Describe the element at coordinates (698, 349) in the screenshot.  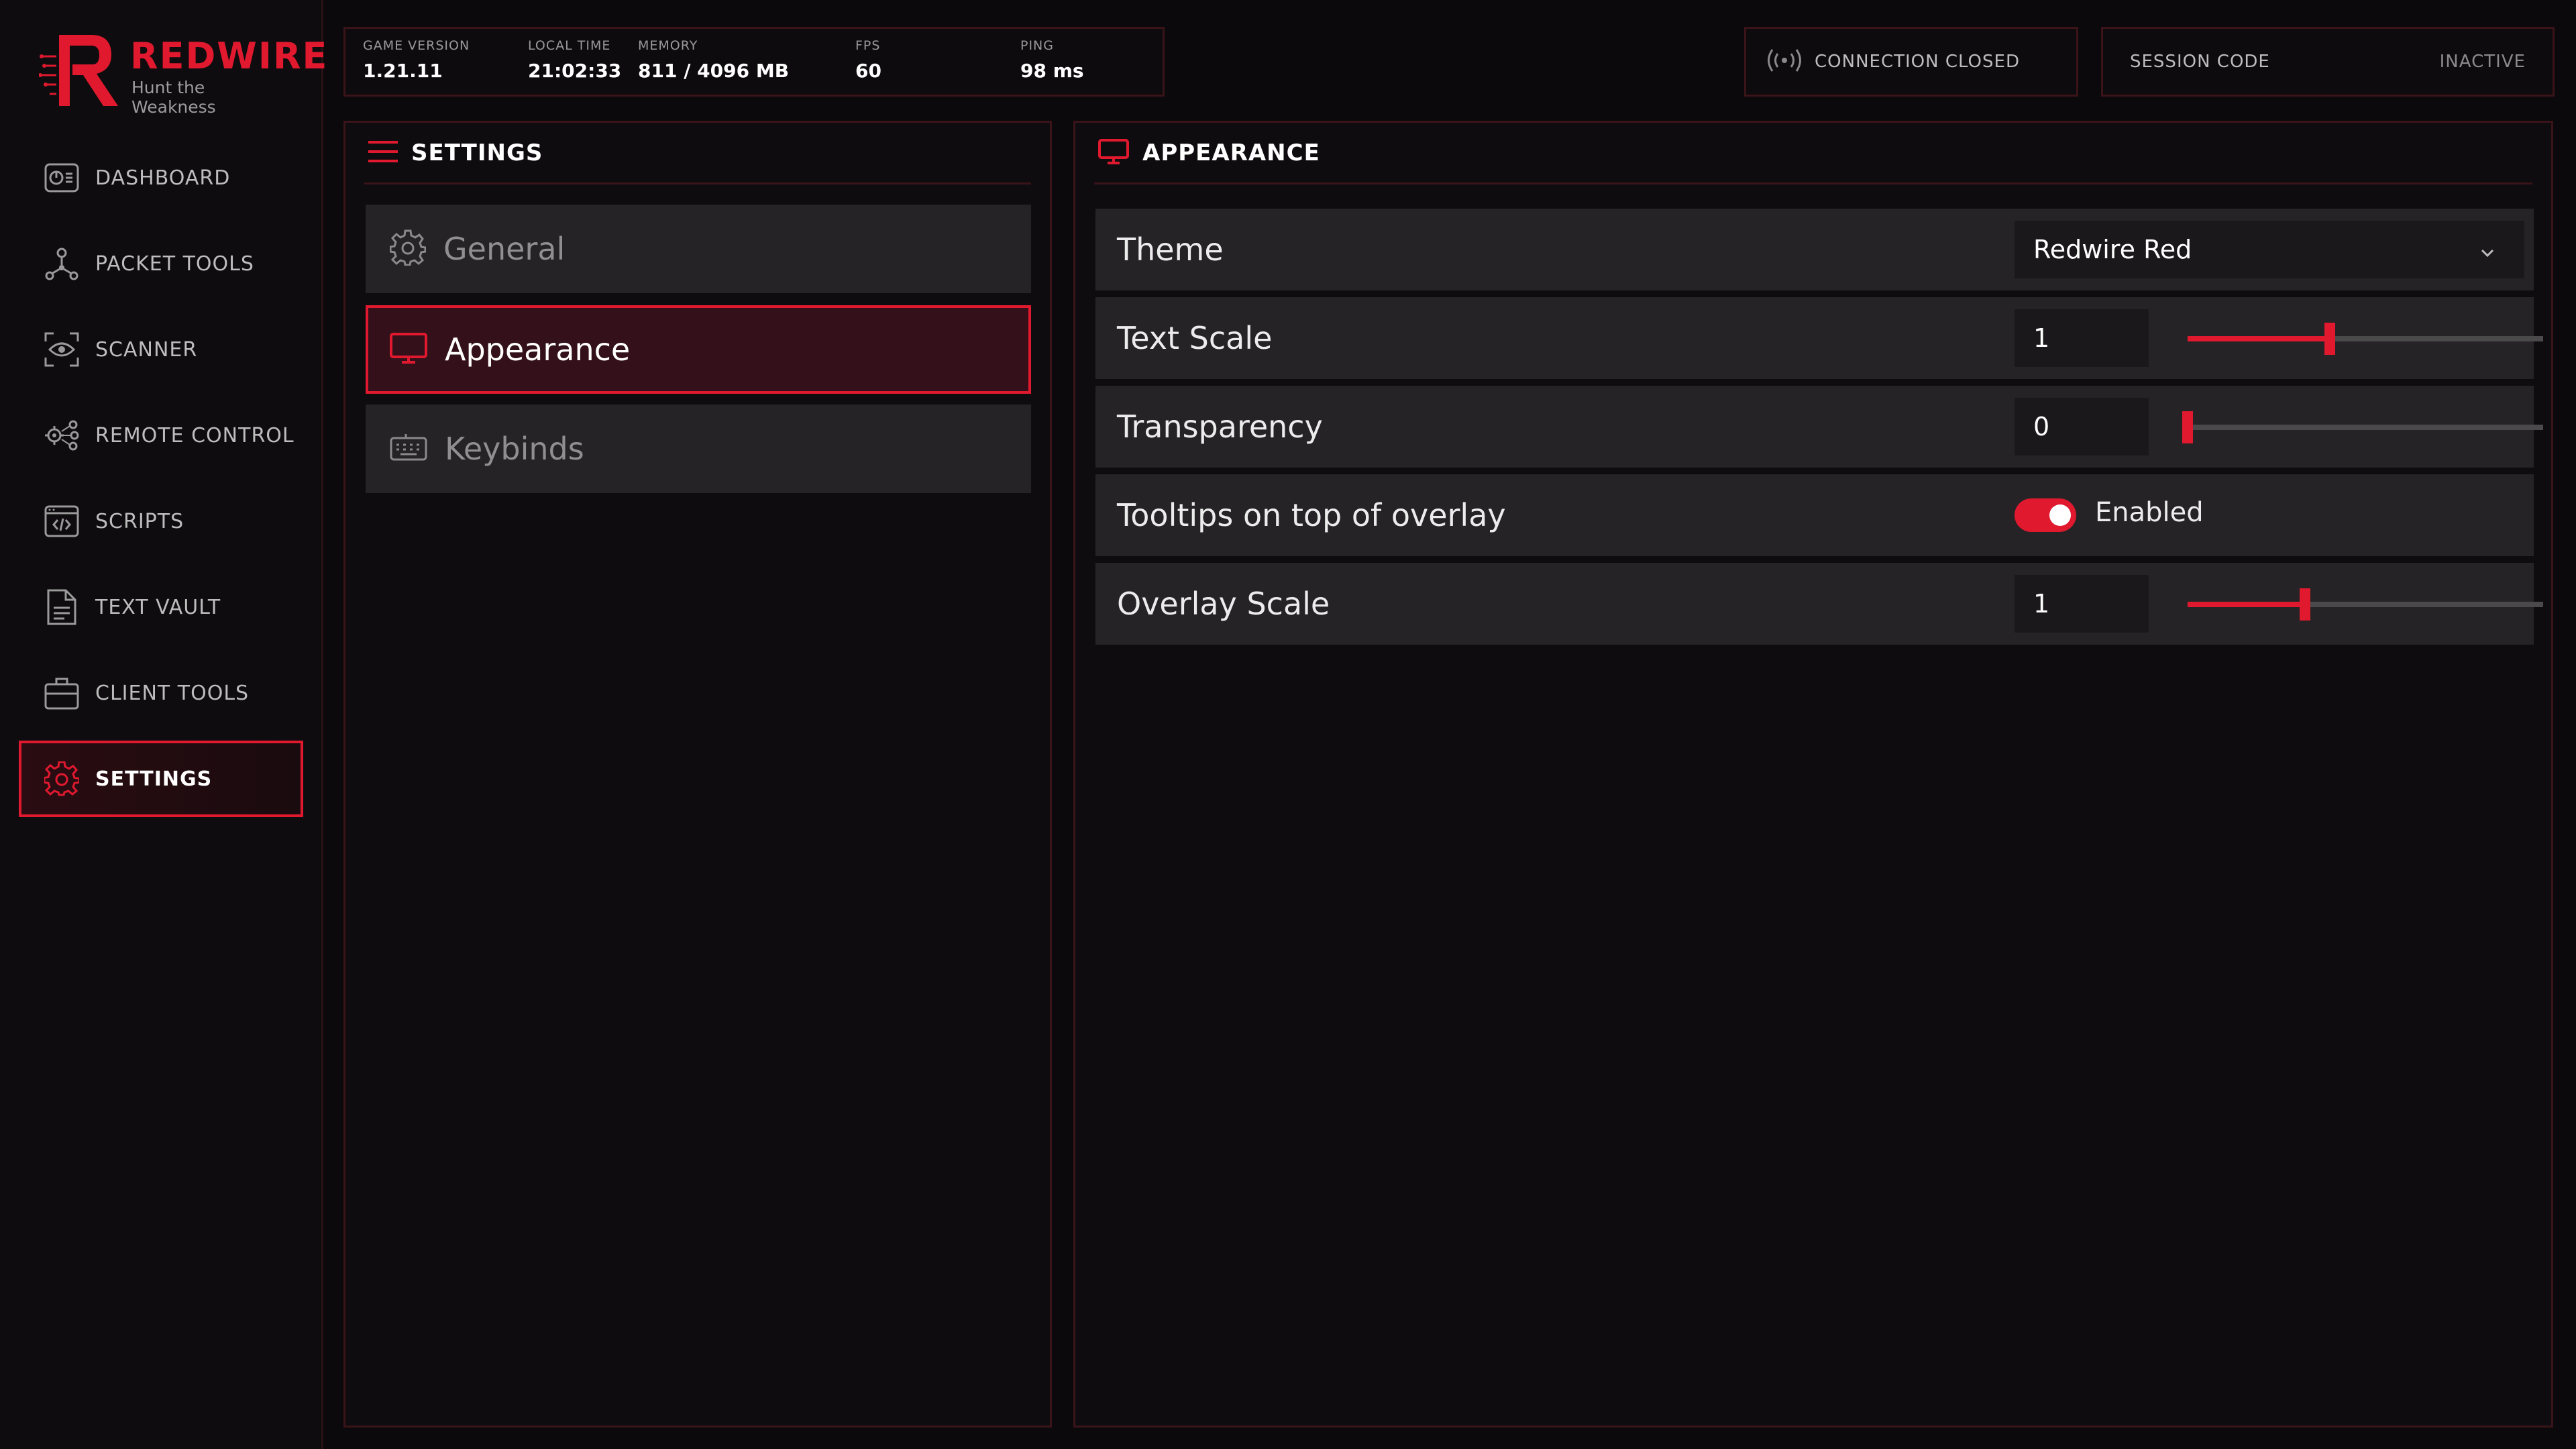
I see `settings-item-appearance: Appearance` at that location.